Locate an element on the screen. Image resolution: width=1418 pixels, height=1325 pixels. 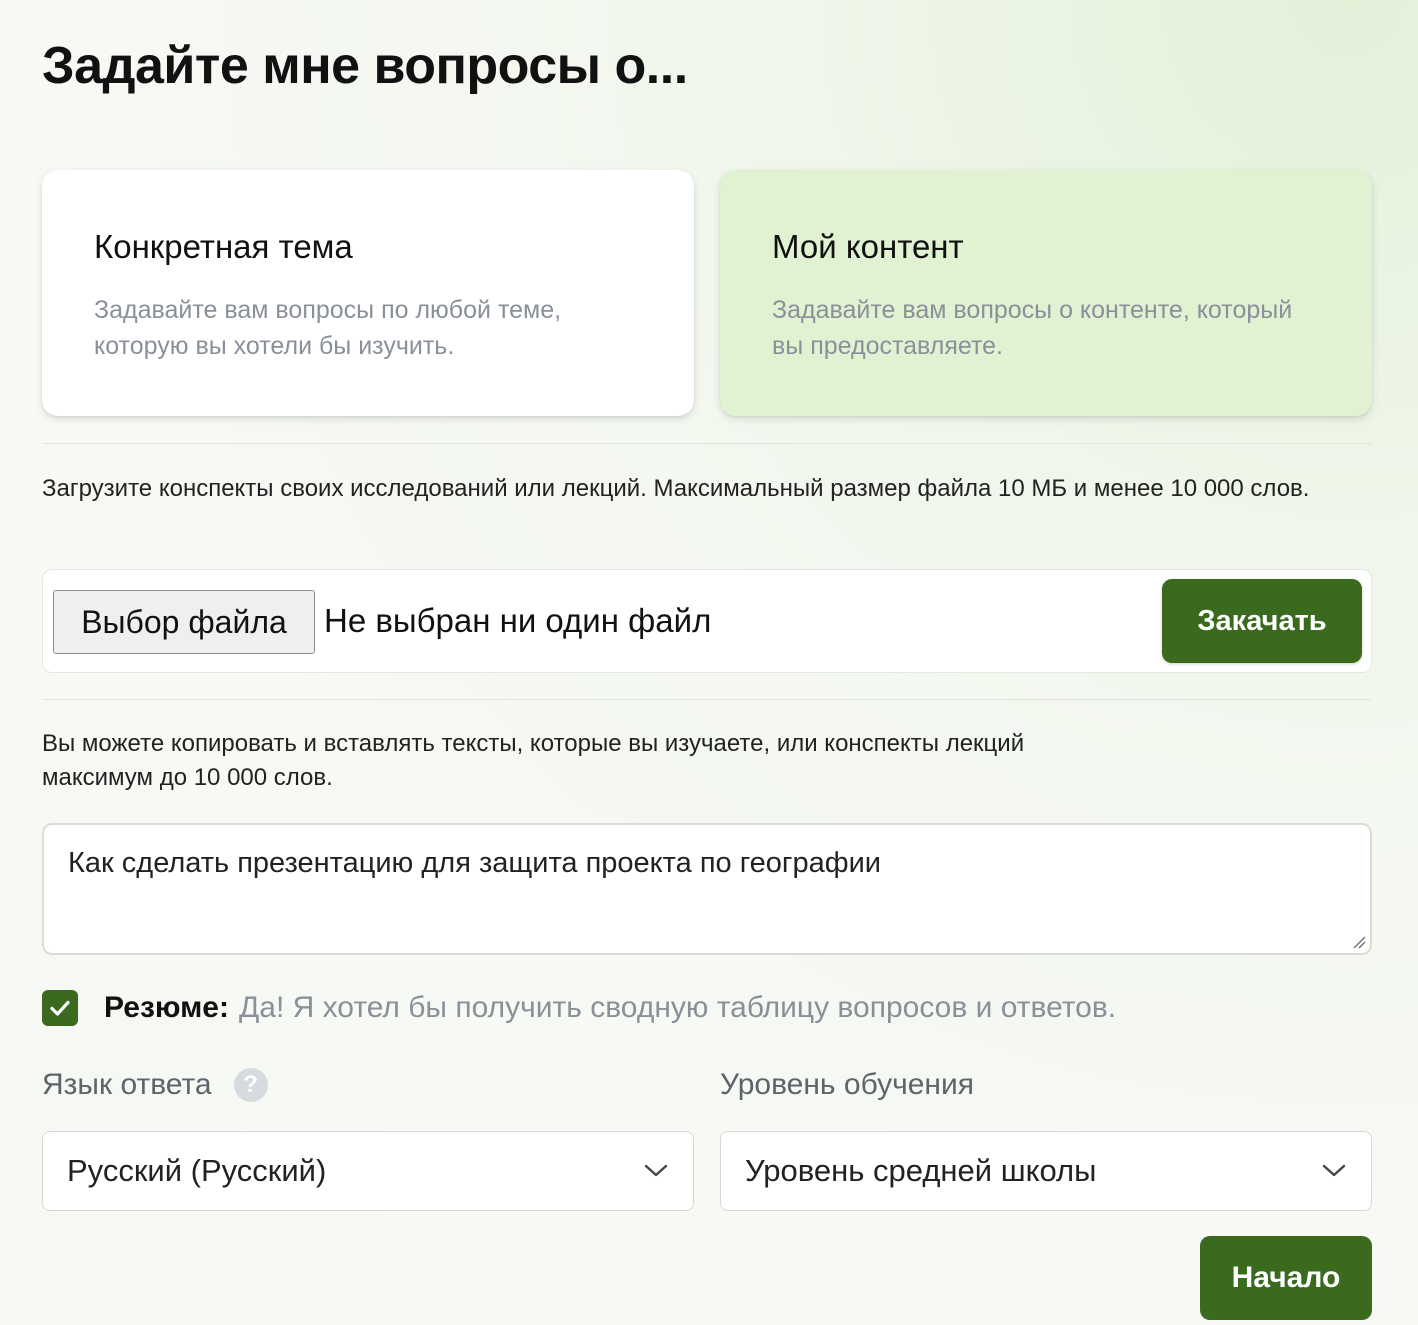
mode-card-title: Конкретная тема is located at coordinates (223, 246).